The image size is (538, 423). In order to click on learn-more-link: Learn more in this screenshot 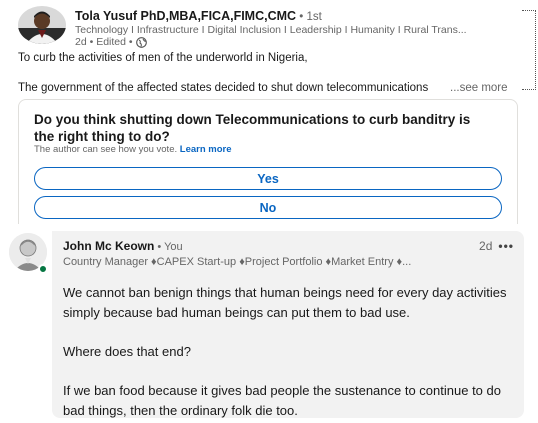, I will do `click(206, 149)`.